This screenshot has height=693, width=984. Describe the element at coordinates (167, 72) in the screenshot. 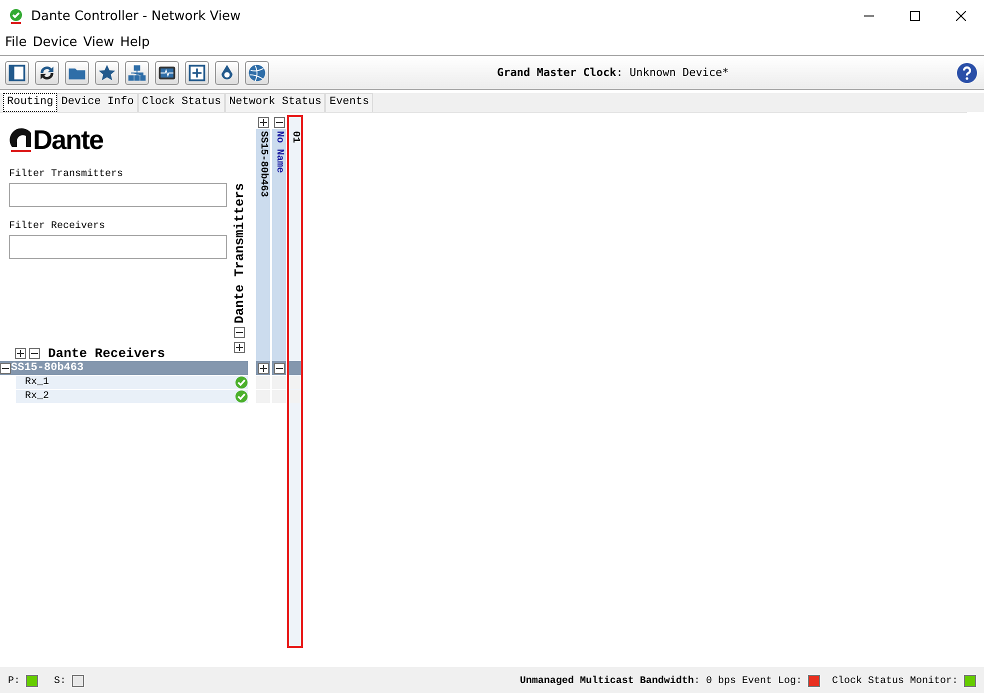

I see `monitor-icon` at that location.